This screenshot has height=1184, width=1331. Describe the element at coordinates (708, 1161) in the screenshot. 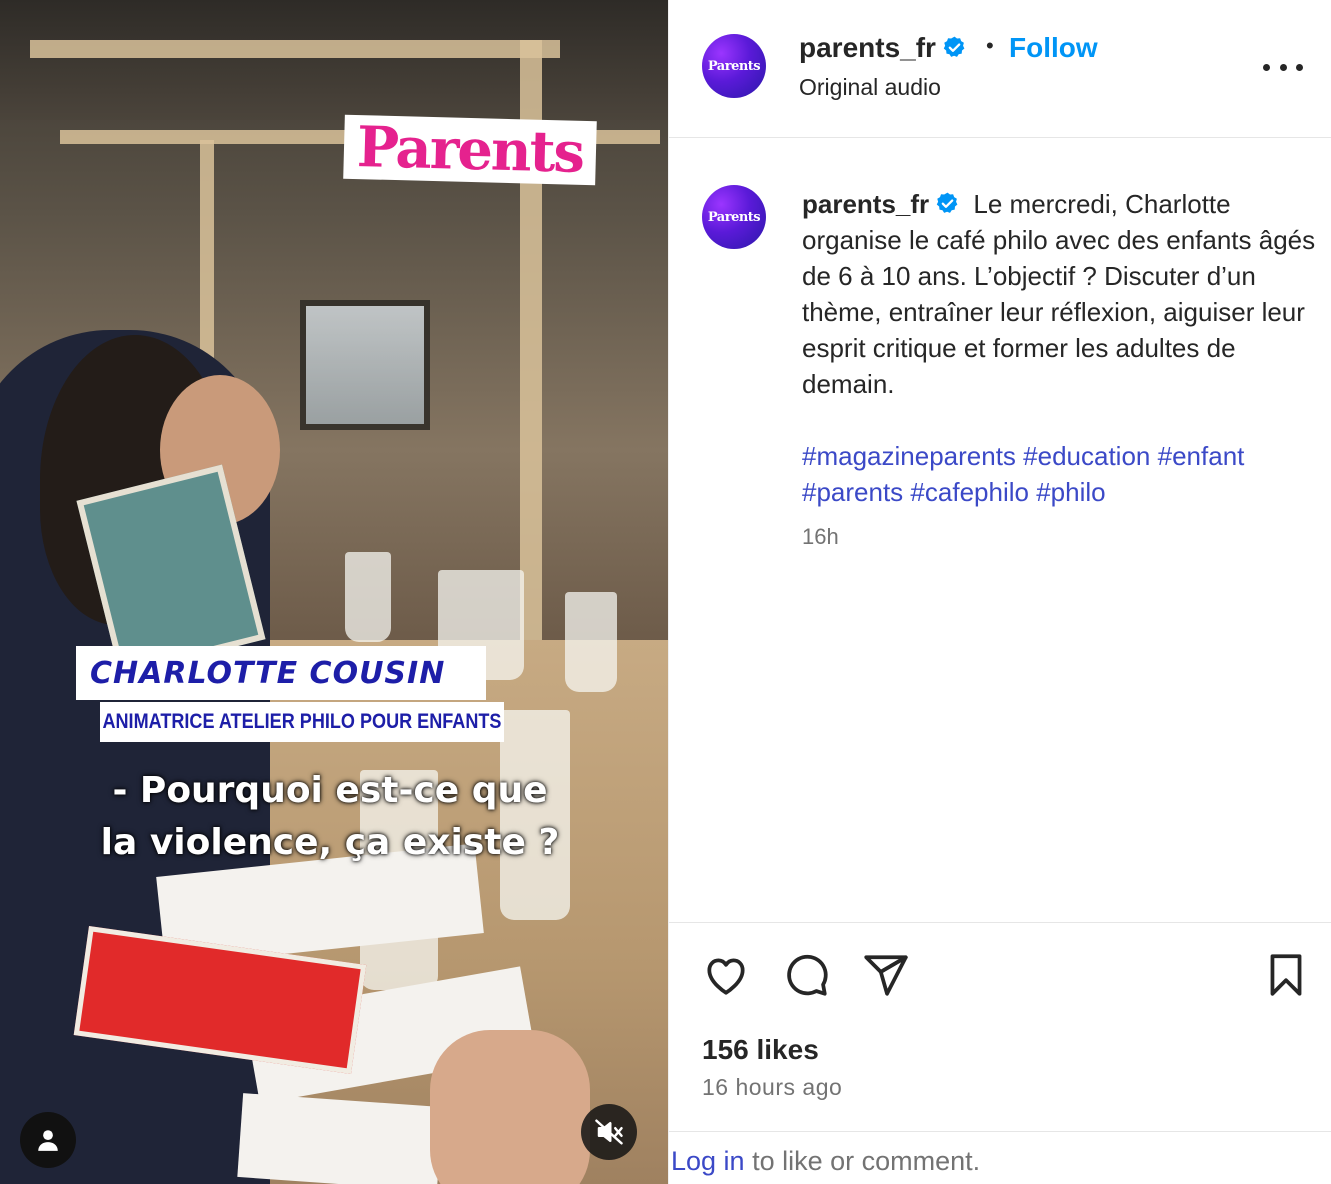

I see `login-link: Log in` at that location.